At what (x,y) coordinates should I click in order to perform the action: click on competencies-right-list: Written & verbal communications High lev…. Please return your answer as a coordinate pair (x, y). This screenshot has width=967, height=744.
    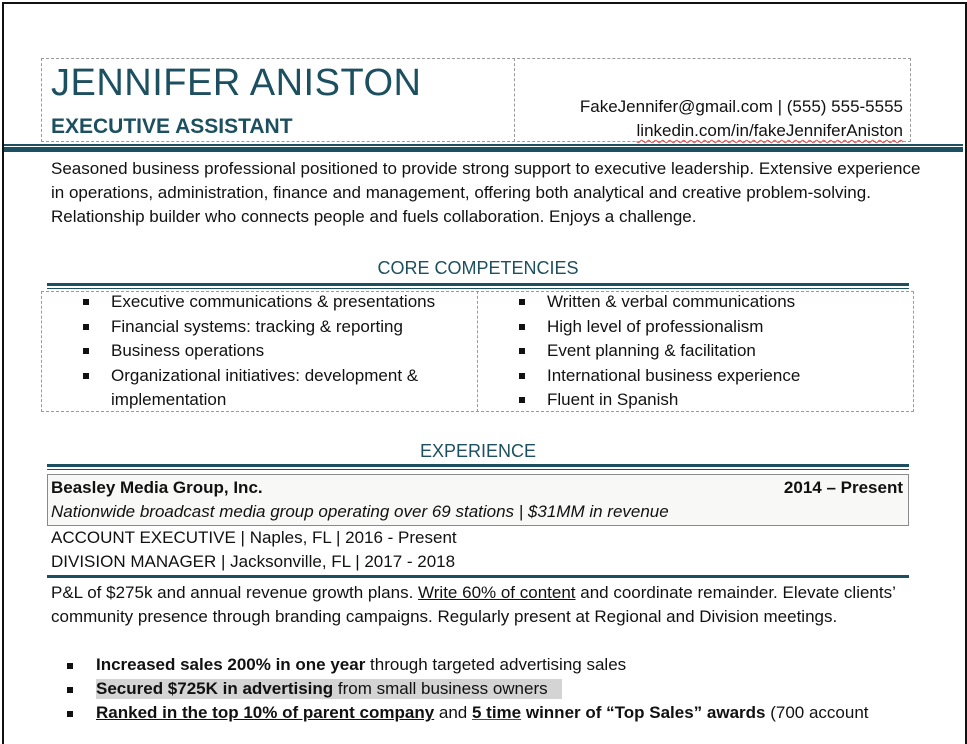
    Looking at the image, I should click on (713, 351).